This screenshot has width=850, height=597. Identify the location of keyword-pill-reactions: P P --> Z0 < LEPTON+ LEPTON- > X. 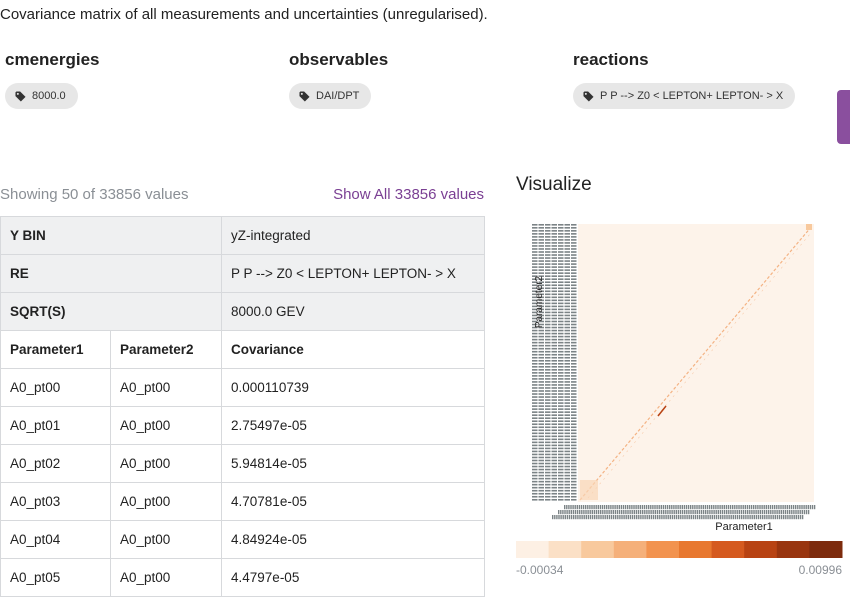
(684, 96).